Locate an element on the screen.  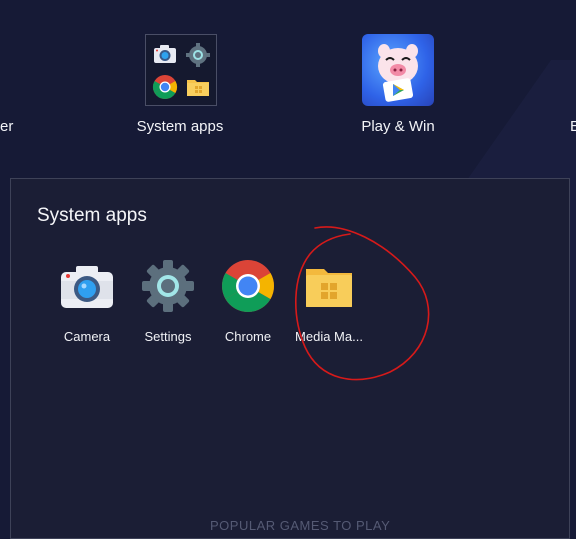
partial-app-label-right: E is located at coordinates (573, 126).